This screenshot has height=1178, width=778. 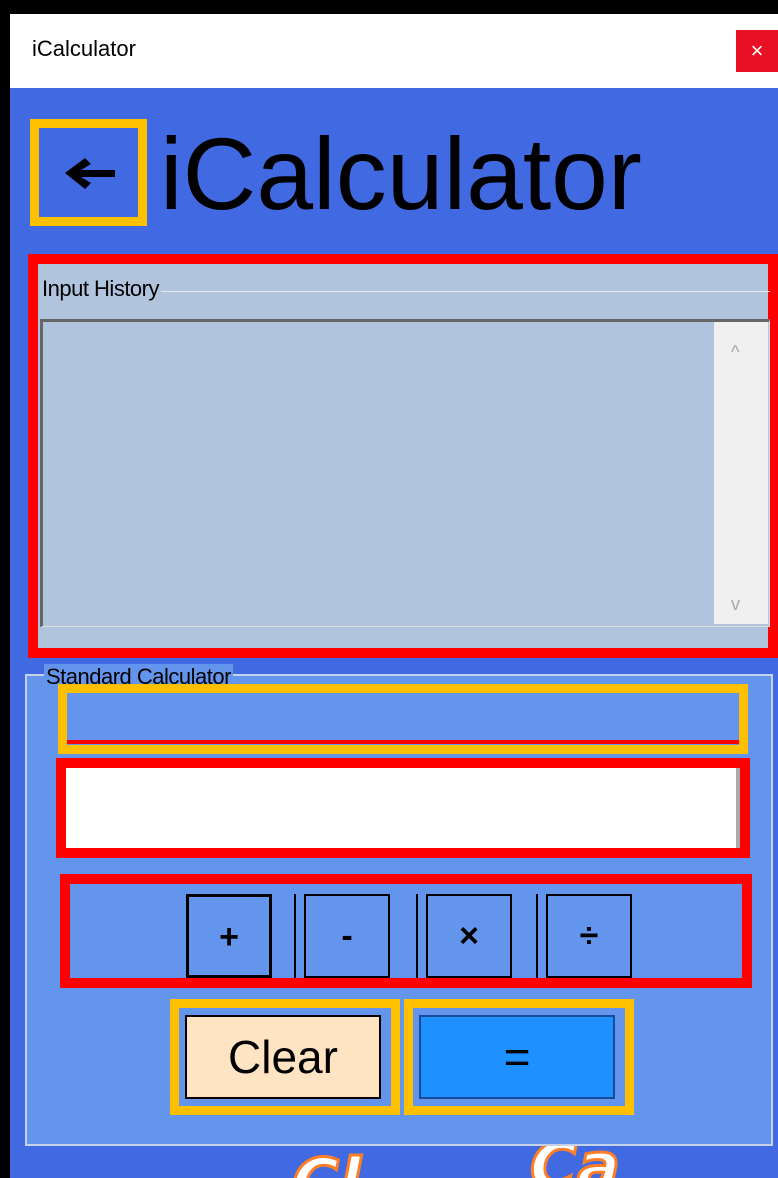 I want to click on input-edge, so click(x=738, y=808).